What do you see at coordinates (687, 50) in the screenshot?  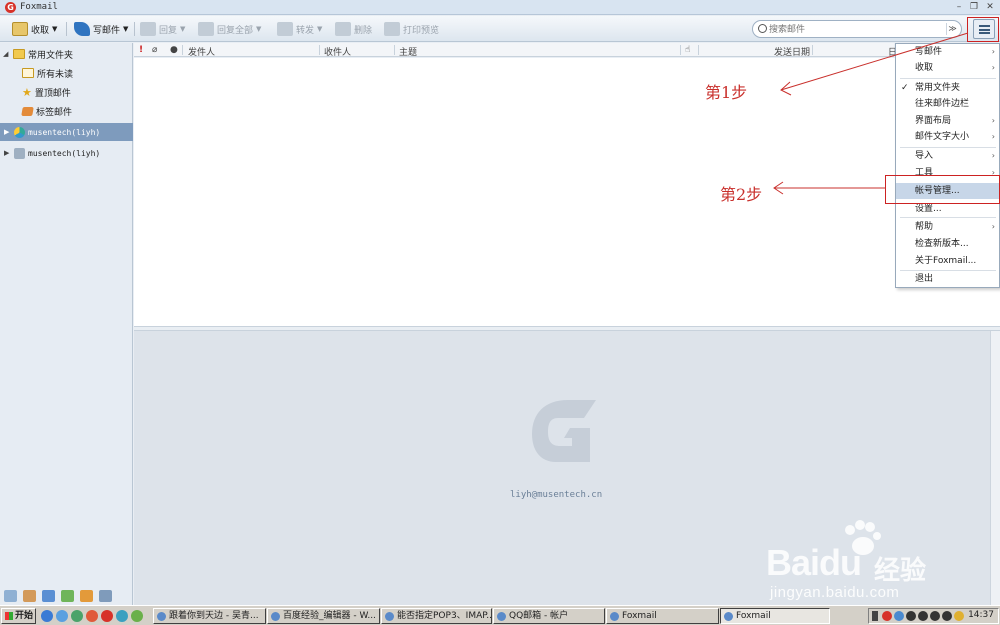 I see `priority-column-icon: ☝` at bounding box center [687, 50].